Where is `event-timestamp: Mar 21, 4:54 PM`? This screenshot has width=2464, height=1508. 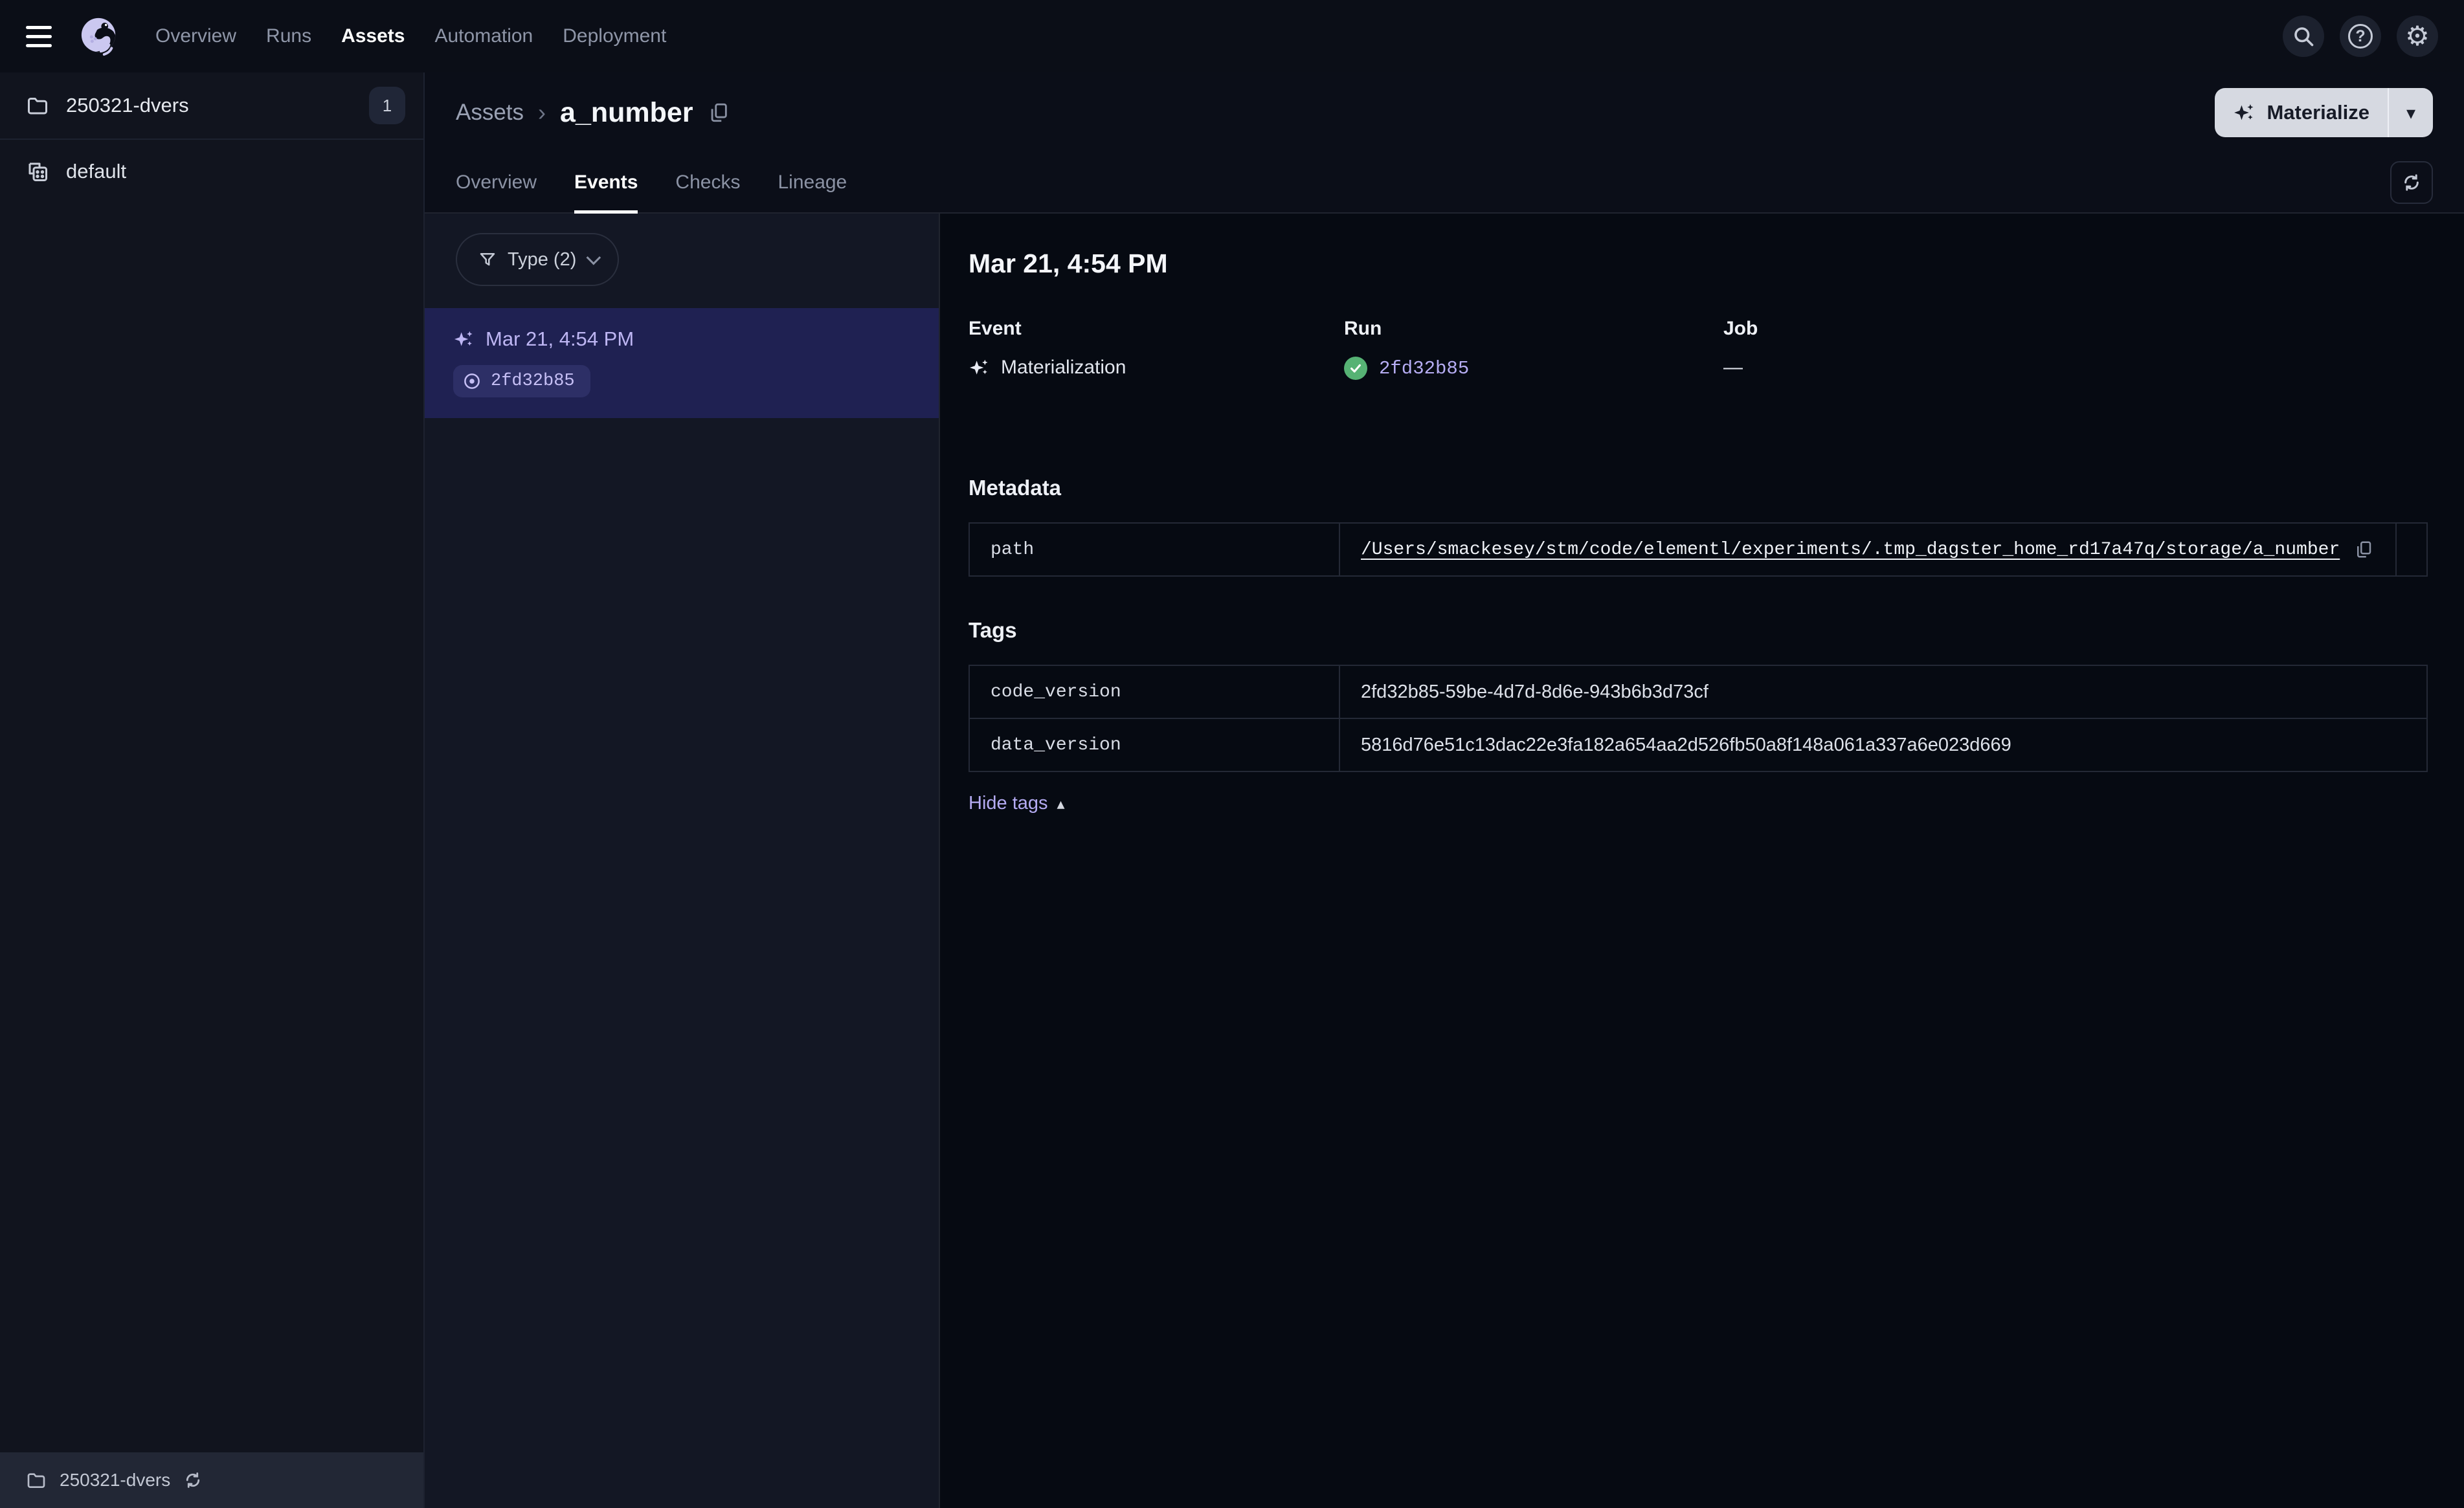 event-timestamp: Mar 21, 4:54 PM is located at coordinates (560, 339).